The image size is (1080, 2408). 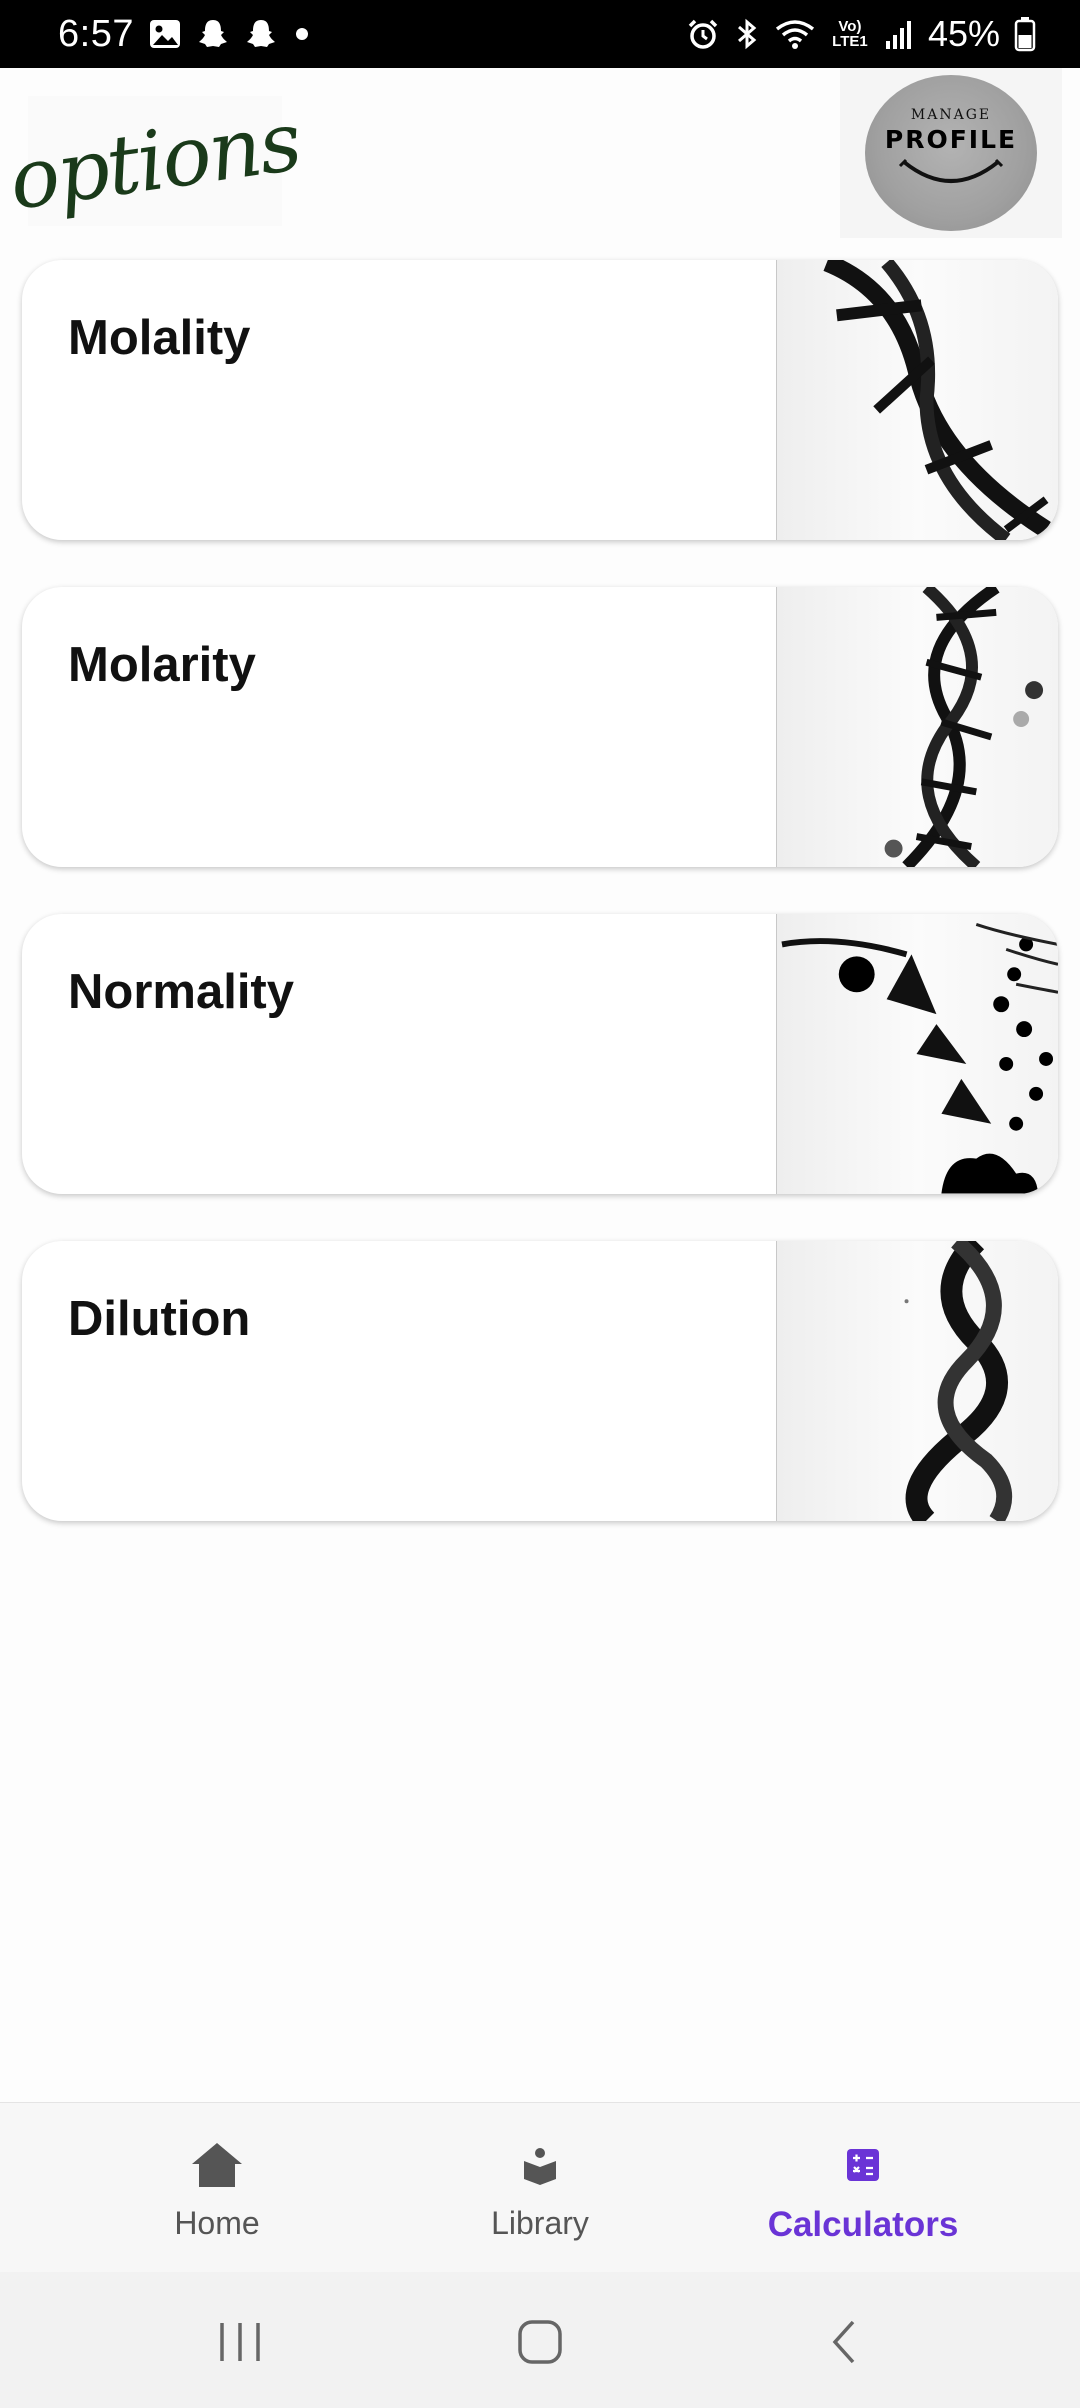 What do you see at coordinates (159, 1319) in the screenshot?
I see `card-title: Dilution` at bounding box center [159, 1319].